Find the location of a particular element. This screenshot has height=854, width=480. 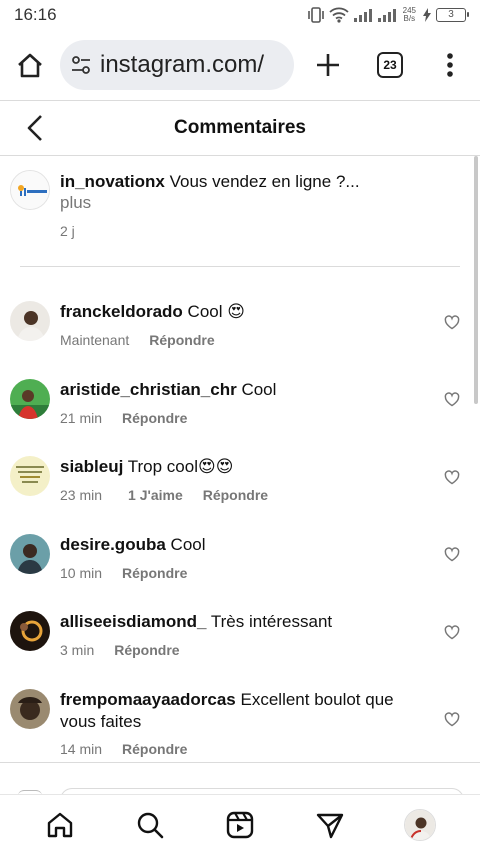

comment-meta: 23 min 1 J'aime Répondre is located at coordinates (164, 495).